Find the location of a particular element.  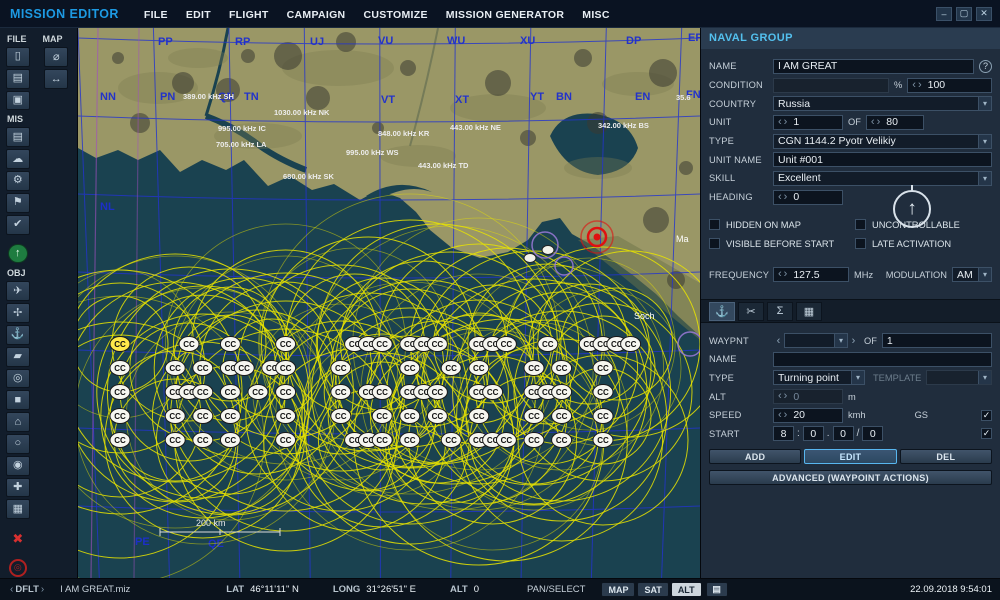

start-seconds-input: 0 is located at coordinates (843, 434).